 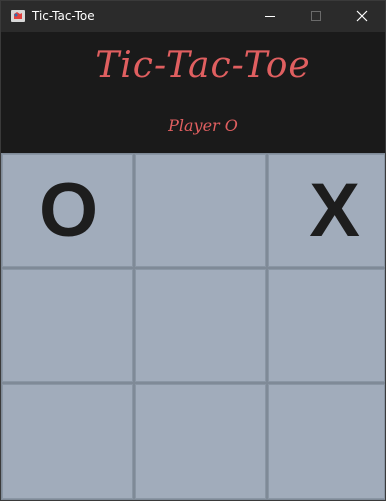 I want to click on title-bar: Tic-Tac-Toe, so click(x=193, y=16).